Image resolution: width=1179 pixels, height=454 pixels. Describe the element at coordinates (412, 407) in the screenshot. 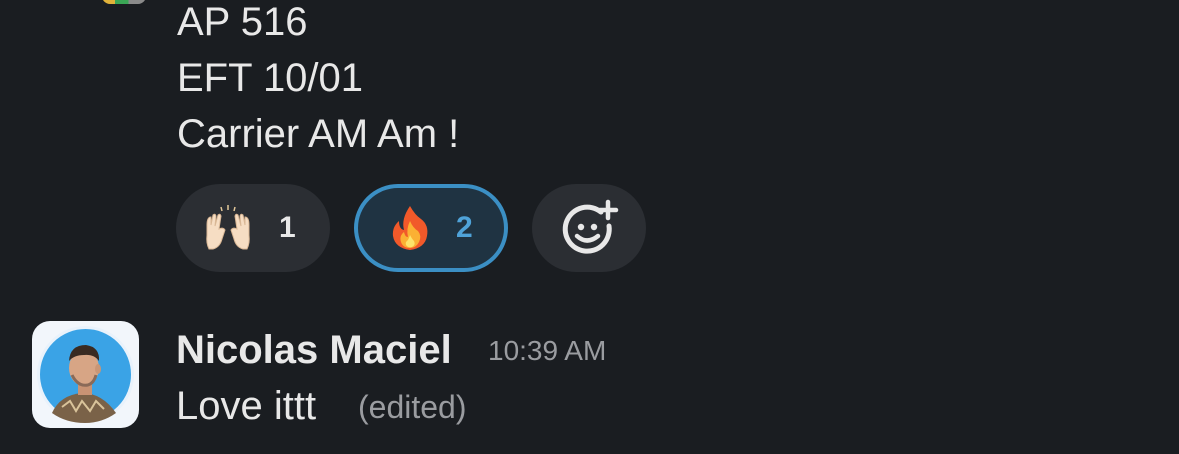

I see `edited-label: (edited)` at that location.